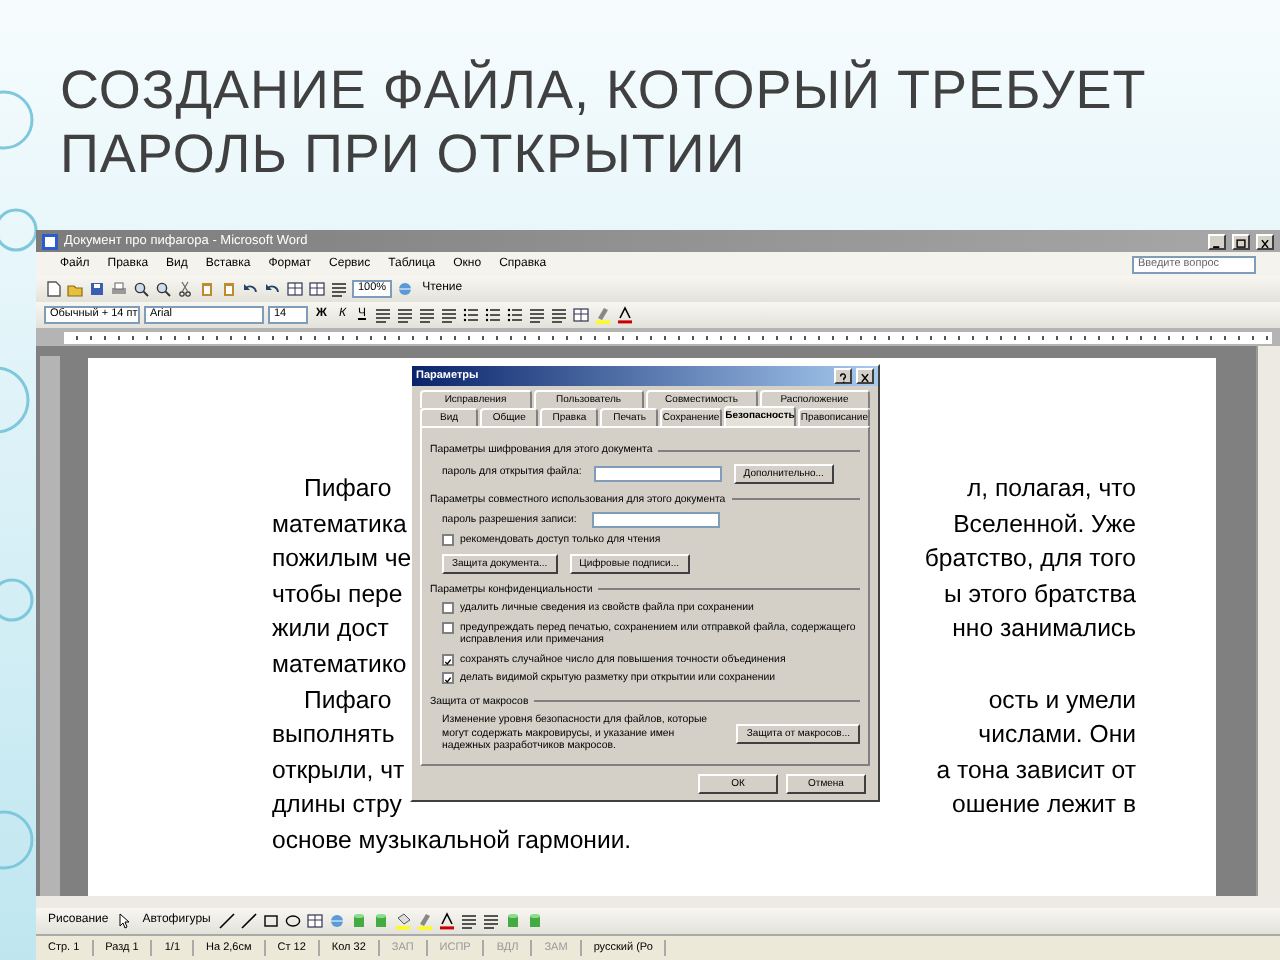 The width and height of the screenshot is (1280, 960). What do you see at coordinates (1062, 700) in the screenshot?
I see `document-text: ость и умели` at bounding box center [1062, 700].